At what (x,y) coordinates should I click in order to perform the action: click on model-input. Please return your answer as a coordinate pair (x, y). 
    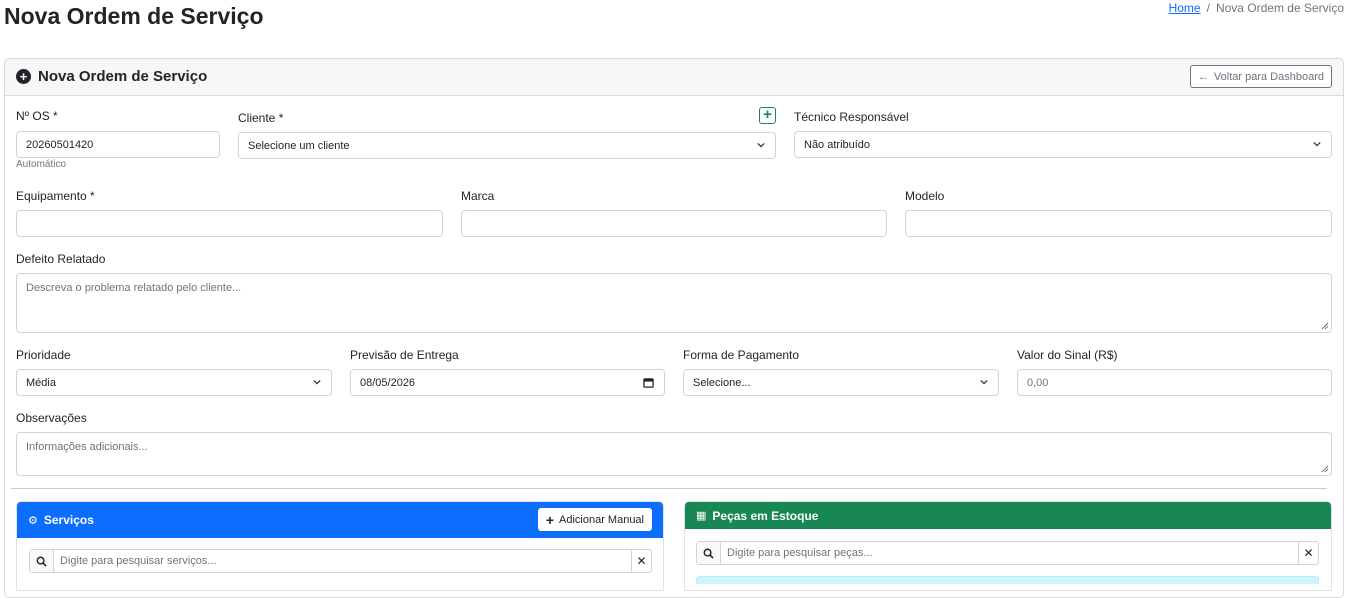
    Looking at the image, I should click on (1118, 223).